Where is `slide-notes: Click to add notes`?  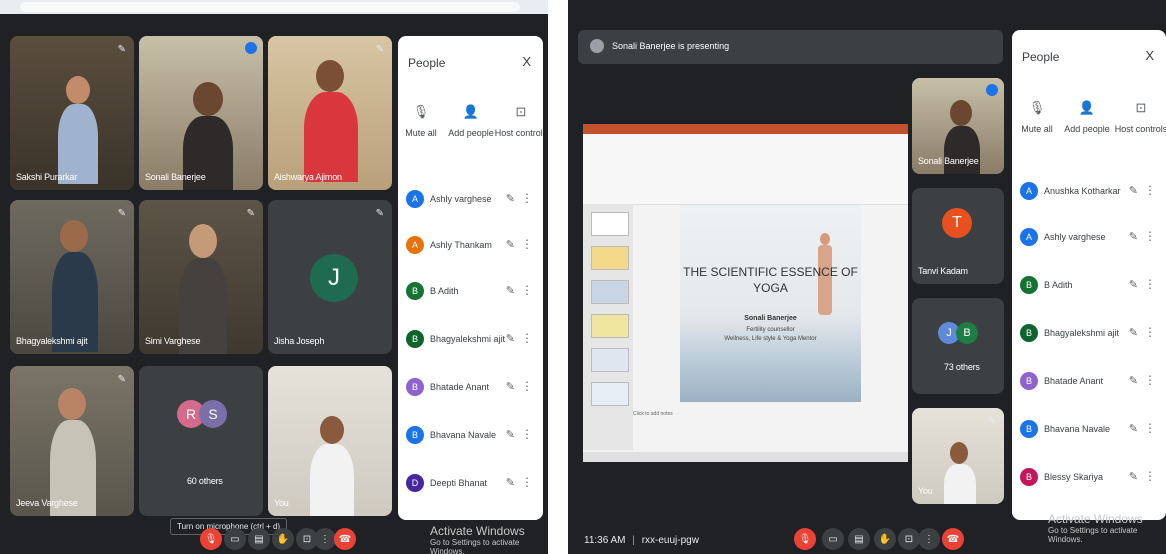 slide-notes: Click to add notes is located at coordinates (770, 414).